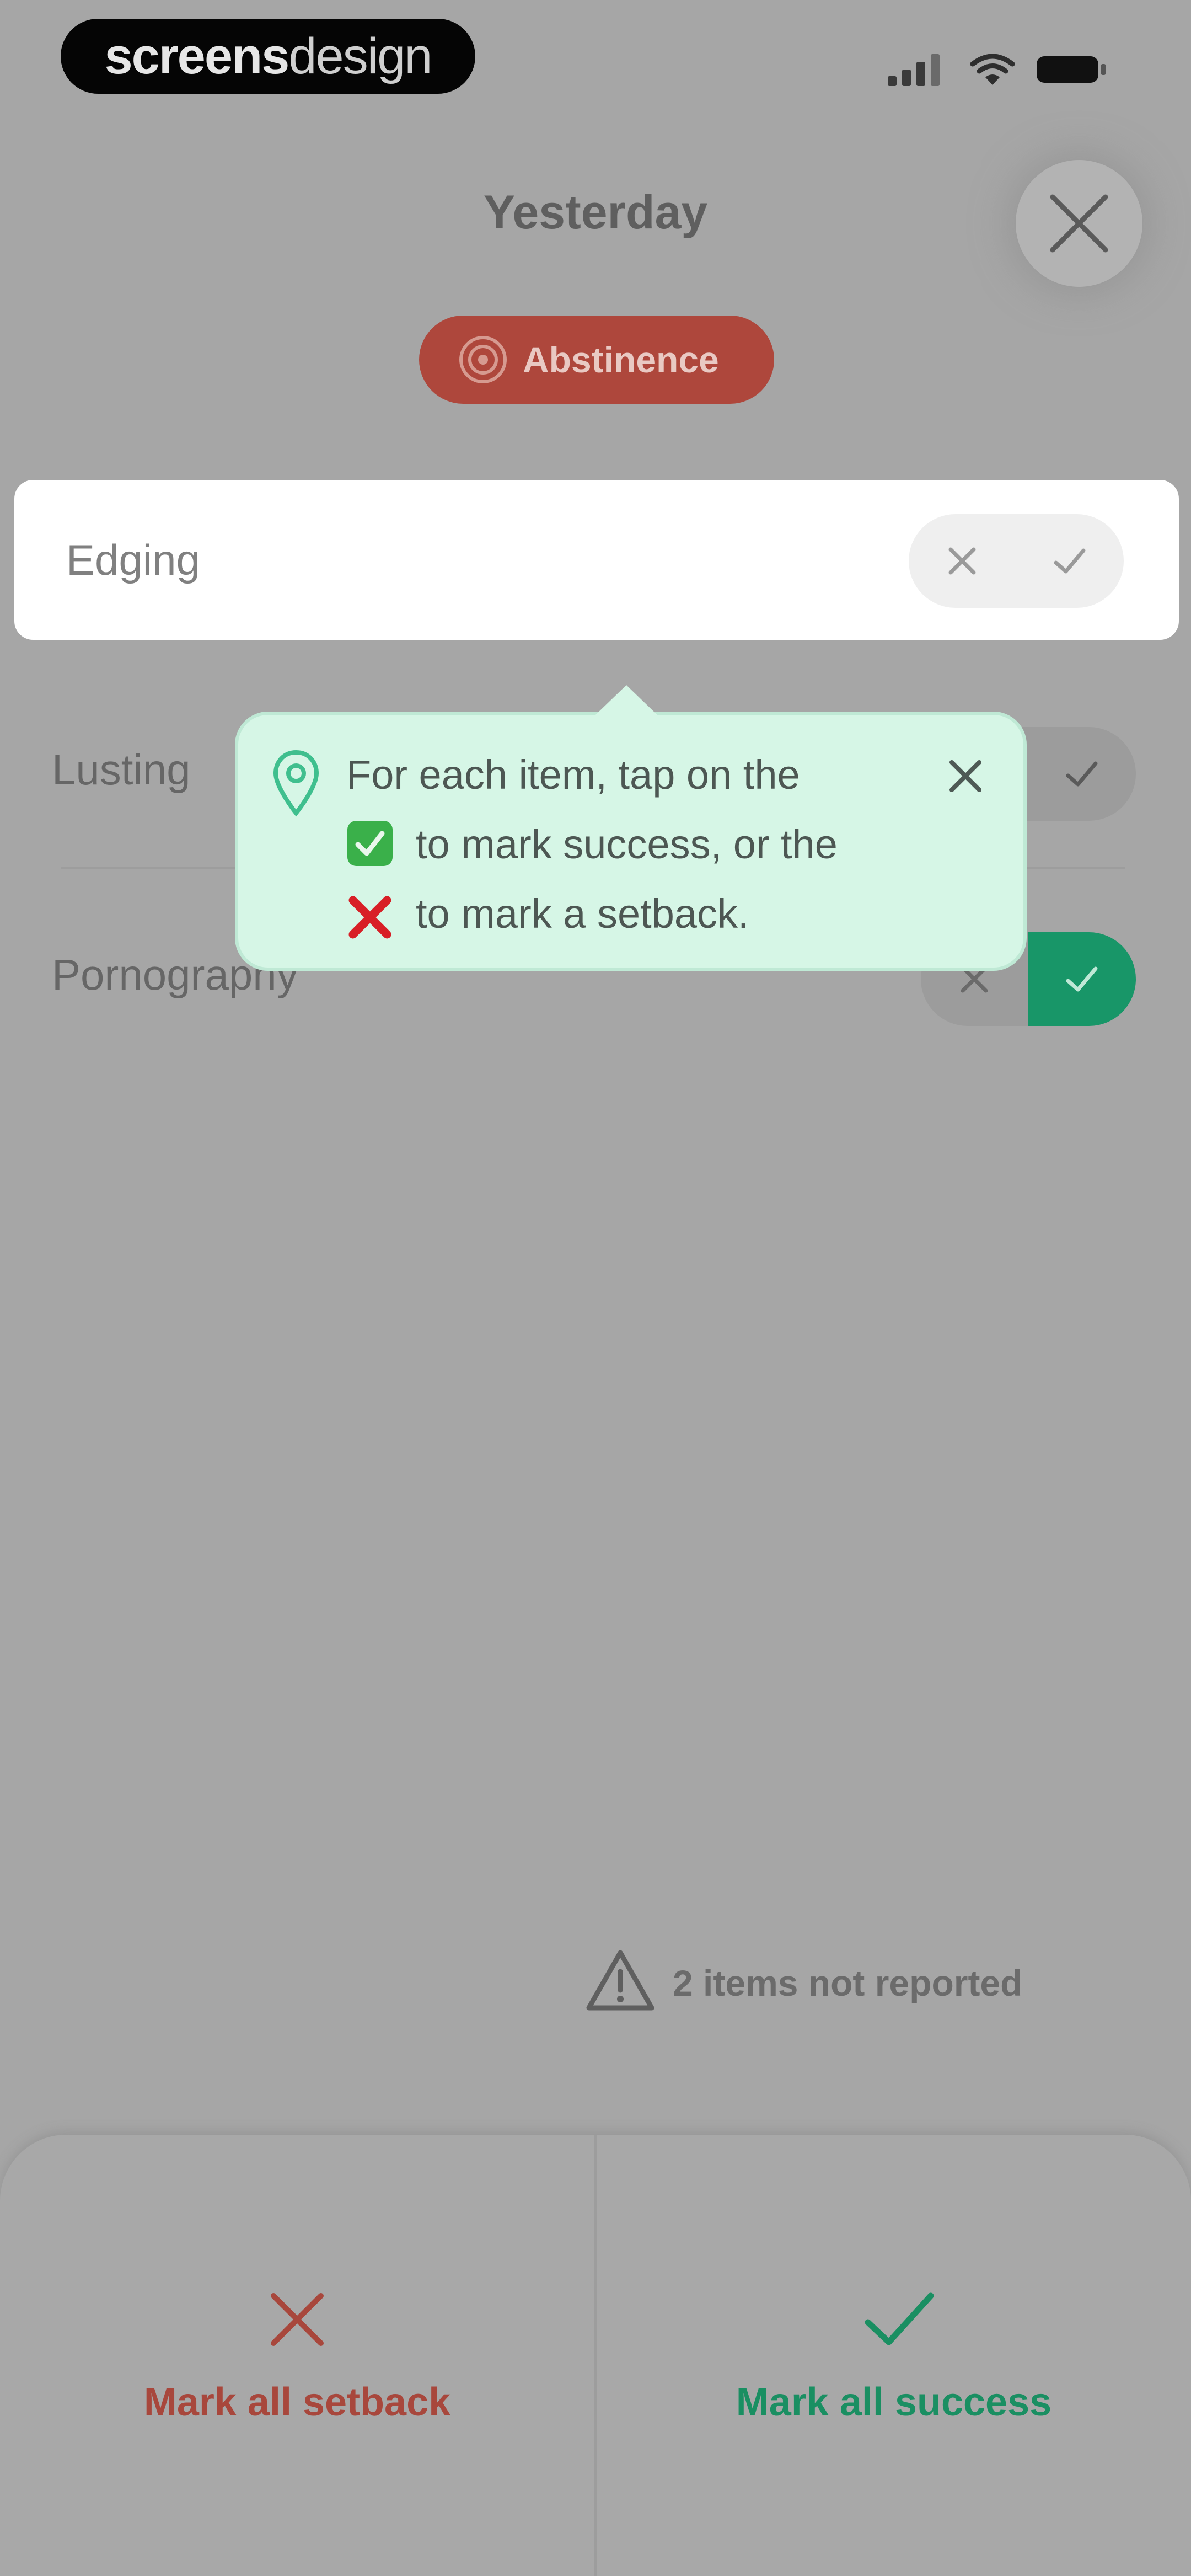 The image size is (1191, 2576). I want to click on mark-all-success-label: Mark all success, so click(894, 2402).